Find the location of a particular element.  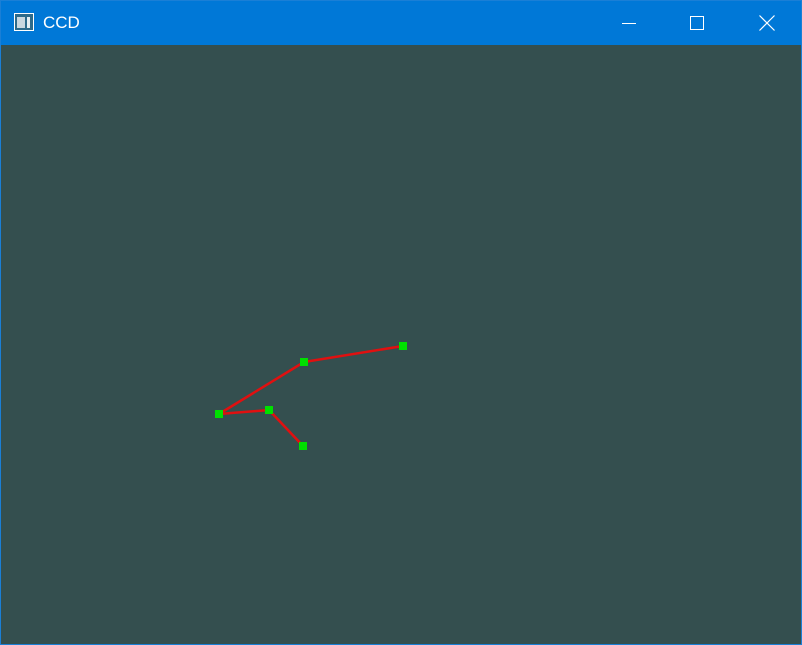

maximize-button is located at coordinates (697, 23).